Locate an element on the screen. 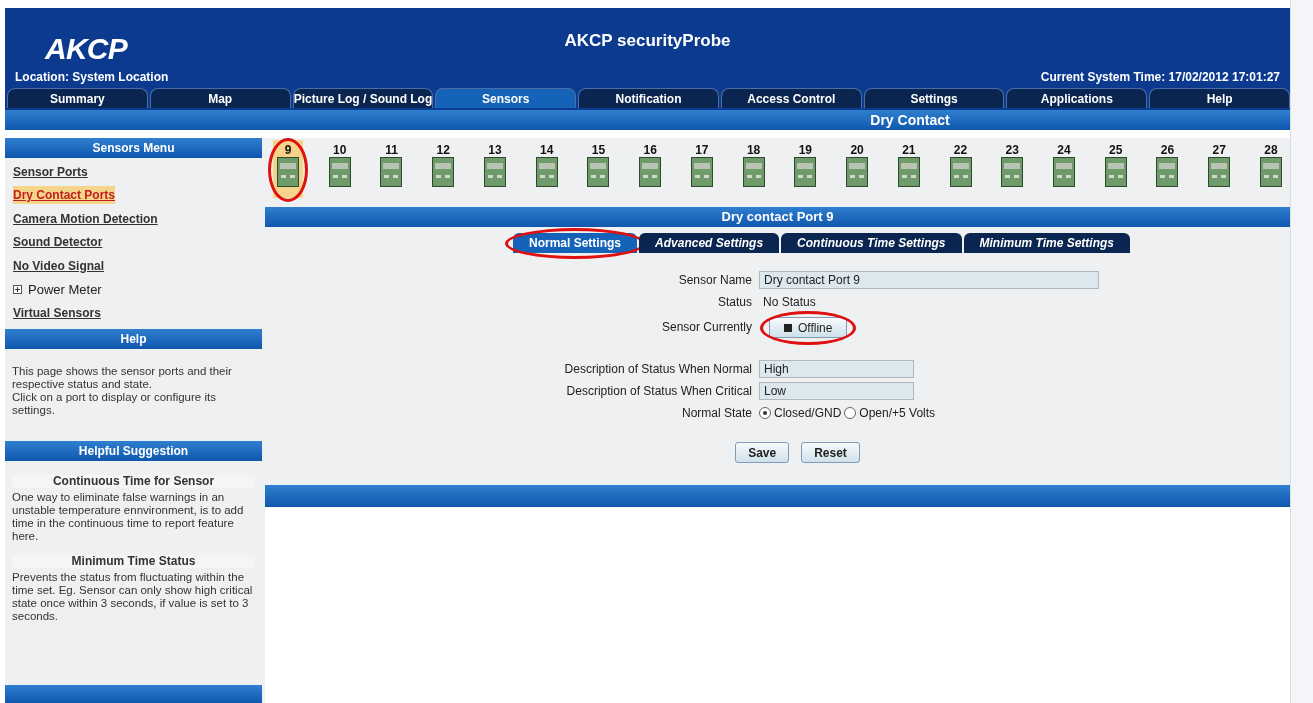  port-tile: 9 is located at coordinates (288, 169).